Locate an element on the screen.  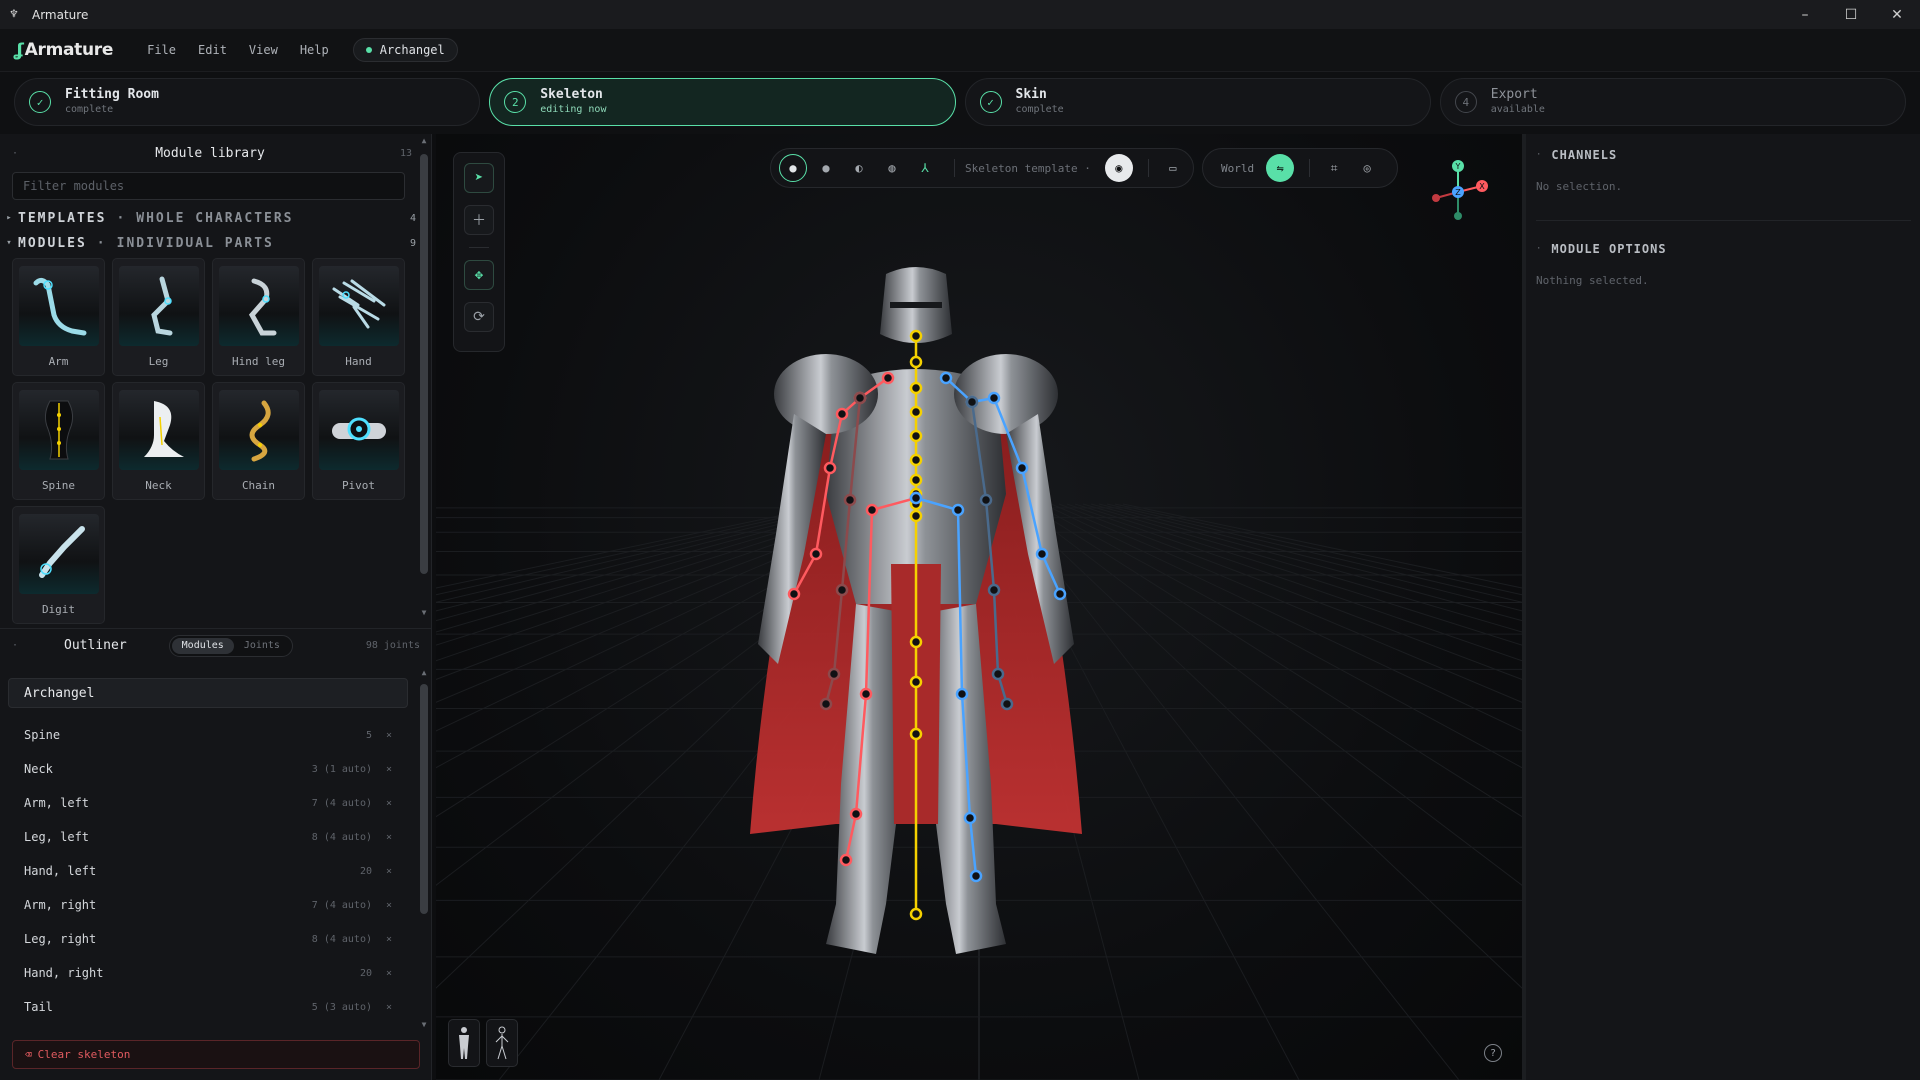
add-joint-icon: ＋ is located at coordinates (479, 220).